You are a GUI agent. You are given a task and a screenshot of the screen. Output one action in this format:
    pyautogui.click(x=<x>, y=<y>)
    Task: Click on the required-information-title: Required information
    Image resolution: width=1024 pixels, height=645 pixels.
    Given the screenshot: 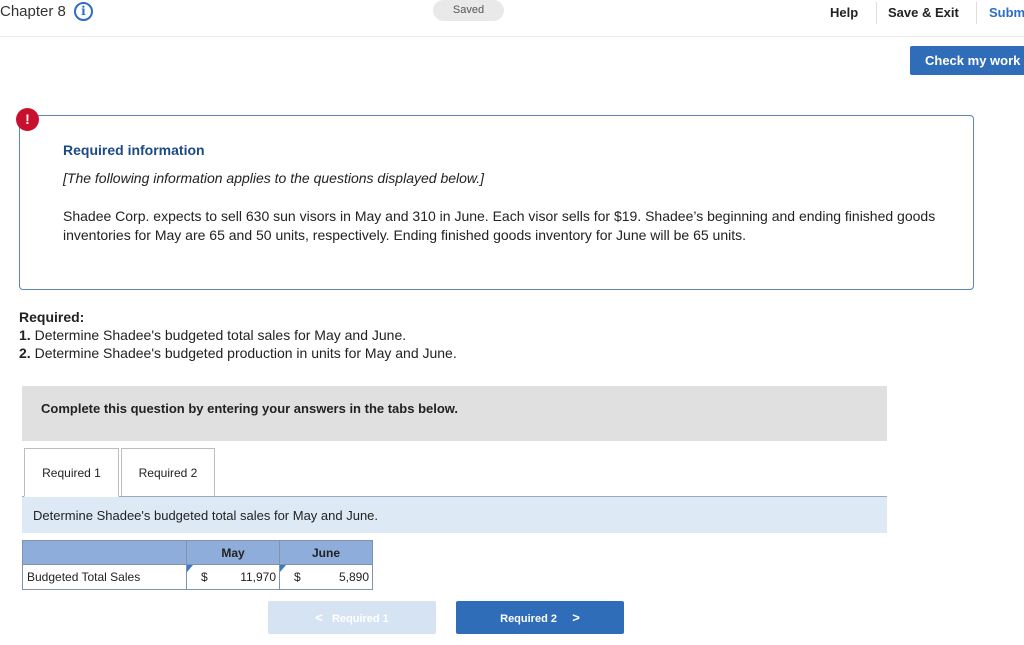 What is the action you would take?
    pyautogui.click(x=134, y=150)
    